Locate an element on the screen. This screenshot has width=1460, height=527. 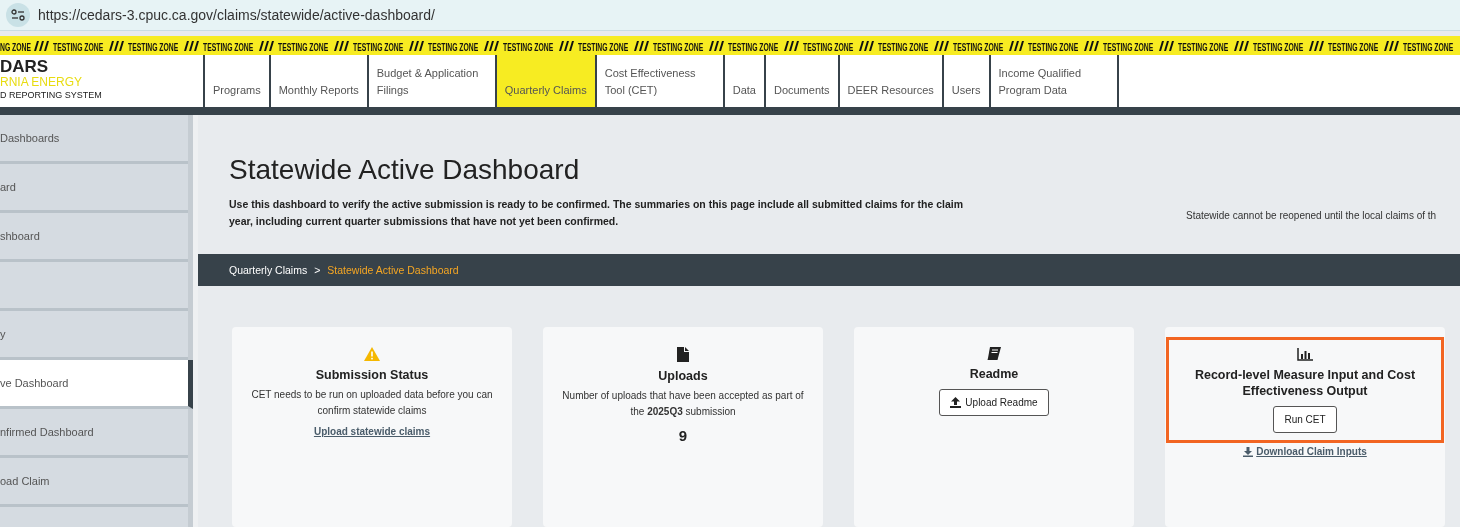
url-text: https://cedars-3.cpuc.ca.gov/claims/statewide/active-dashboard/ is located at coordinates (236, 15).